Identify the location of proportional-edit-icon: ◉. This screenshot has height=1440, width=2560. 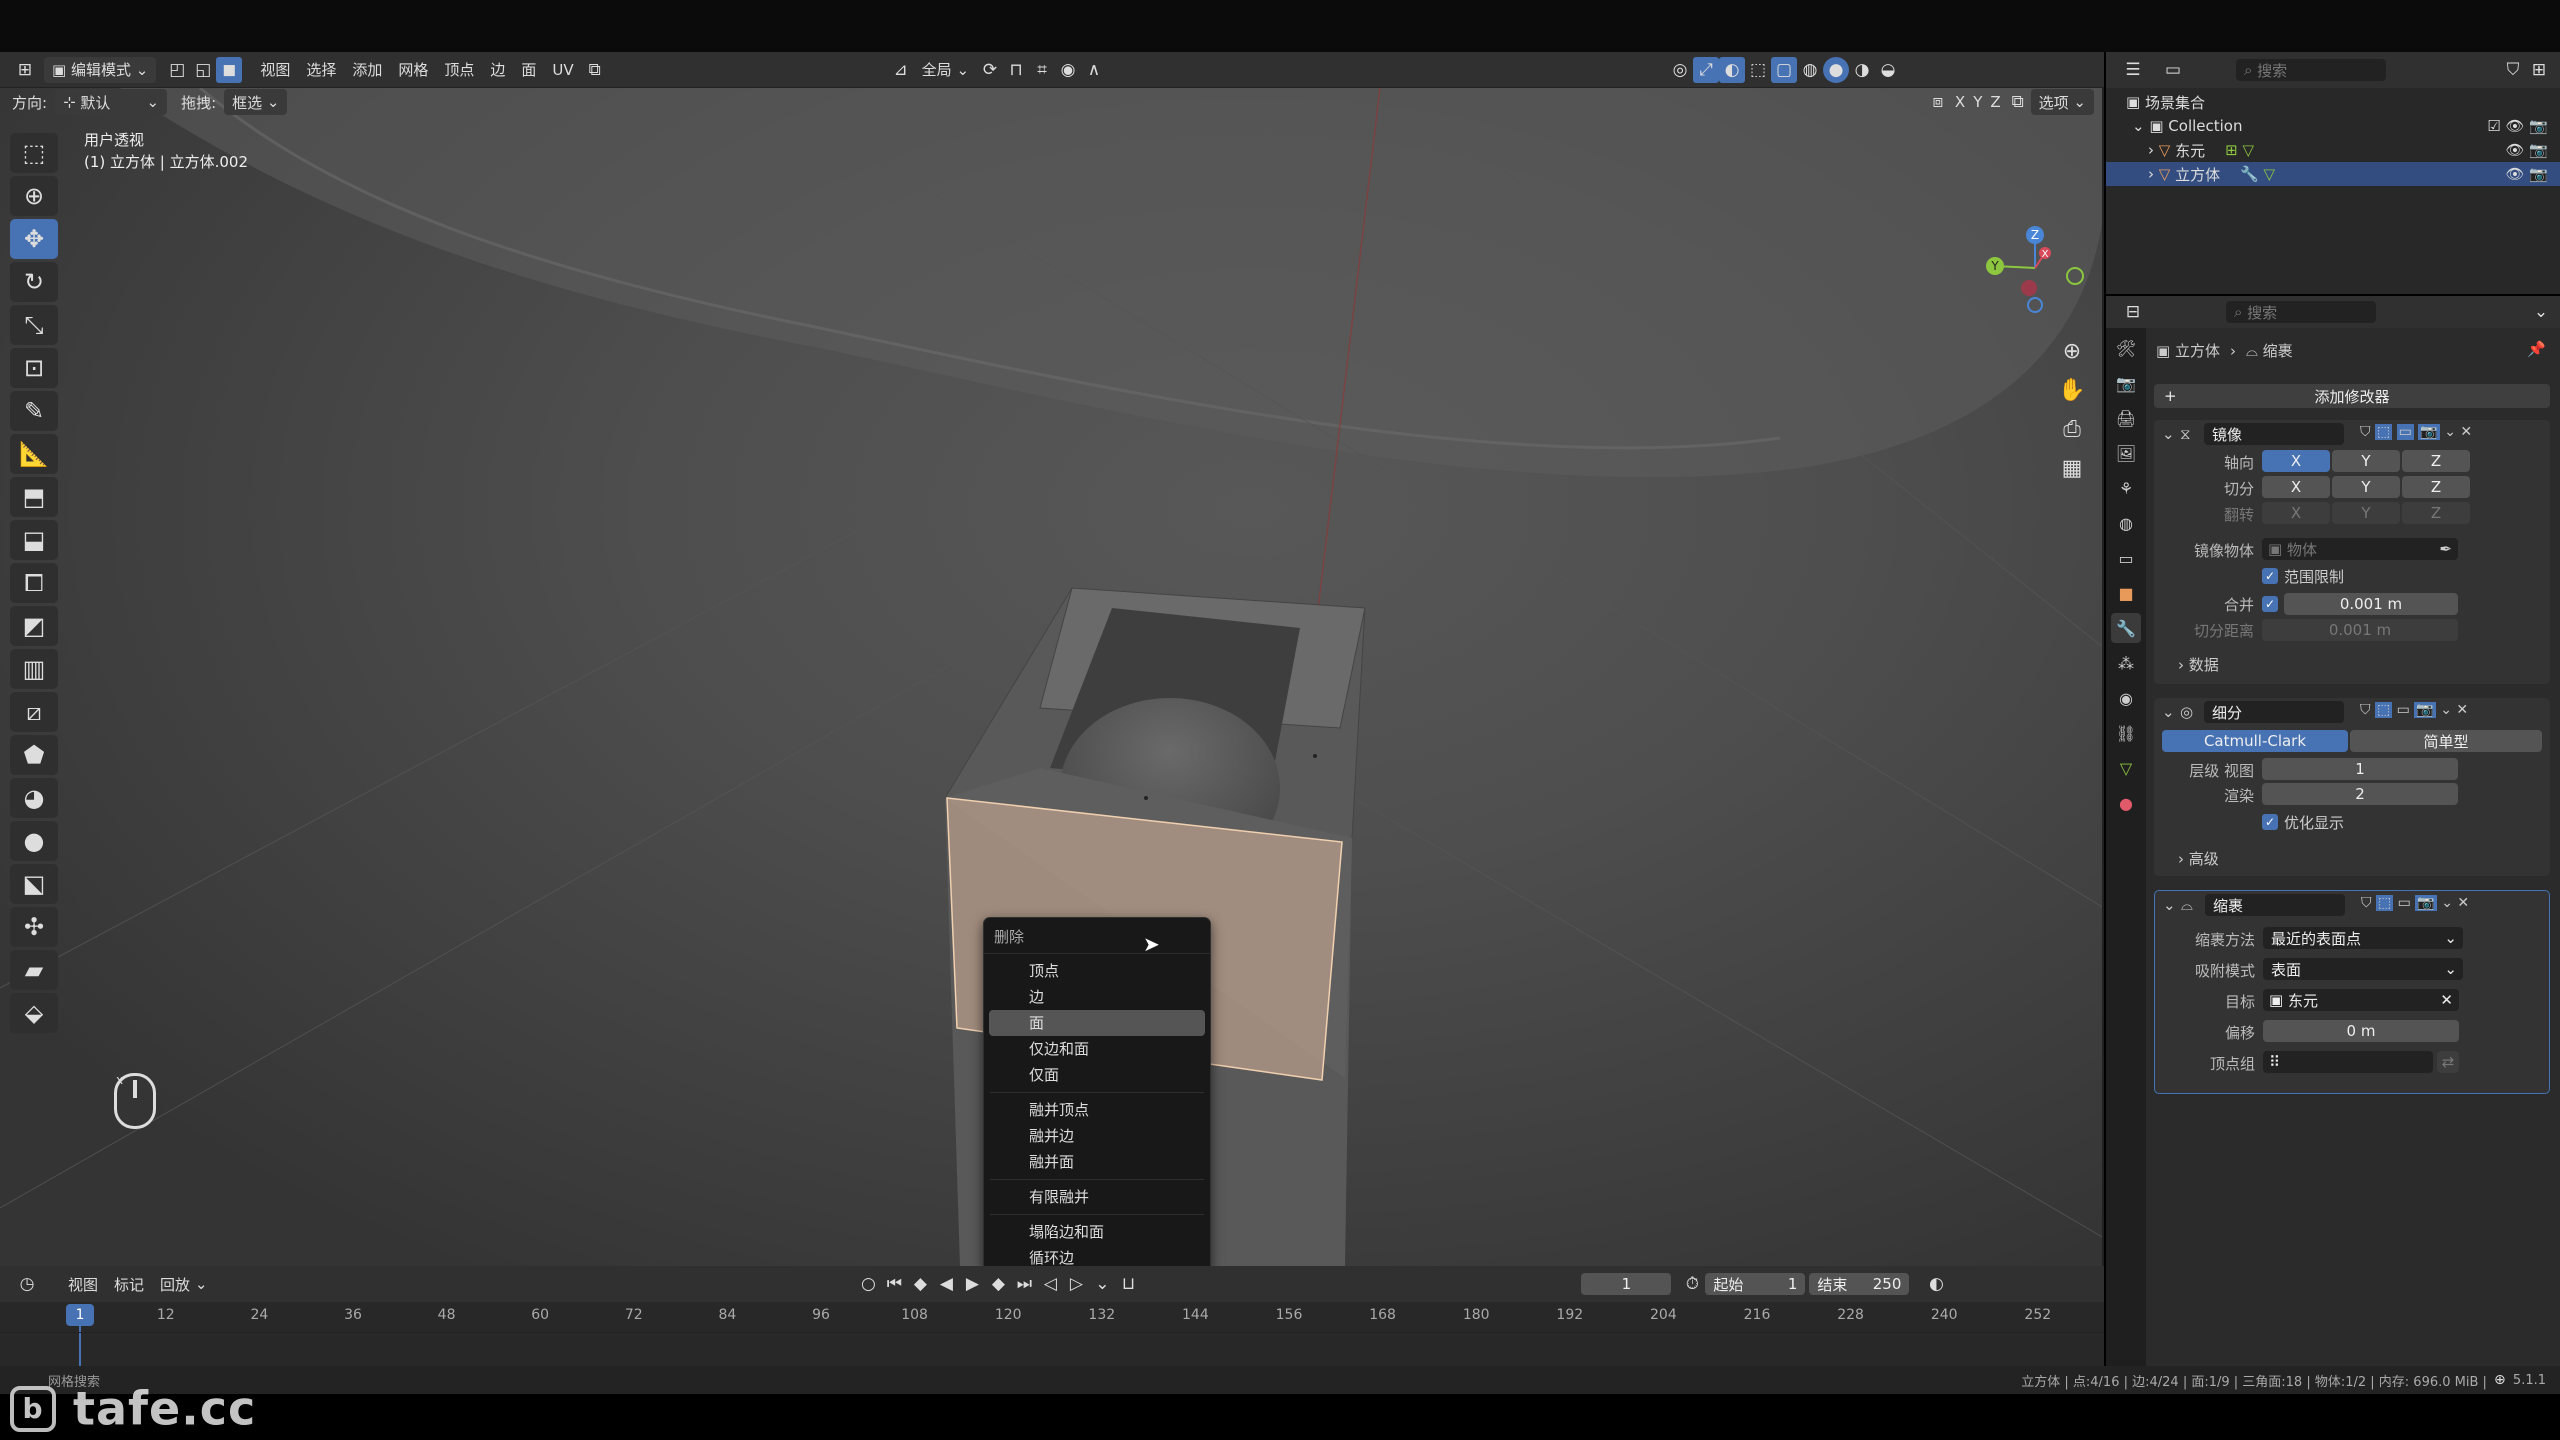
(1068, 70).